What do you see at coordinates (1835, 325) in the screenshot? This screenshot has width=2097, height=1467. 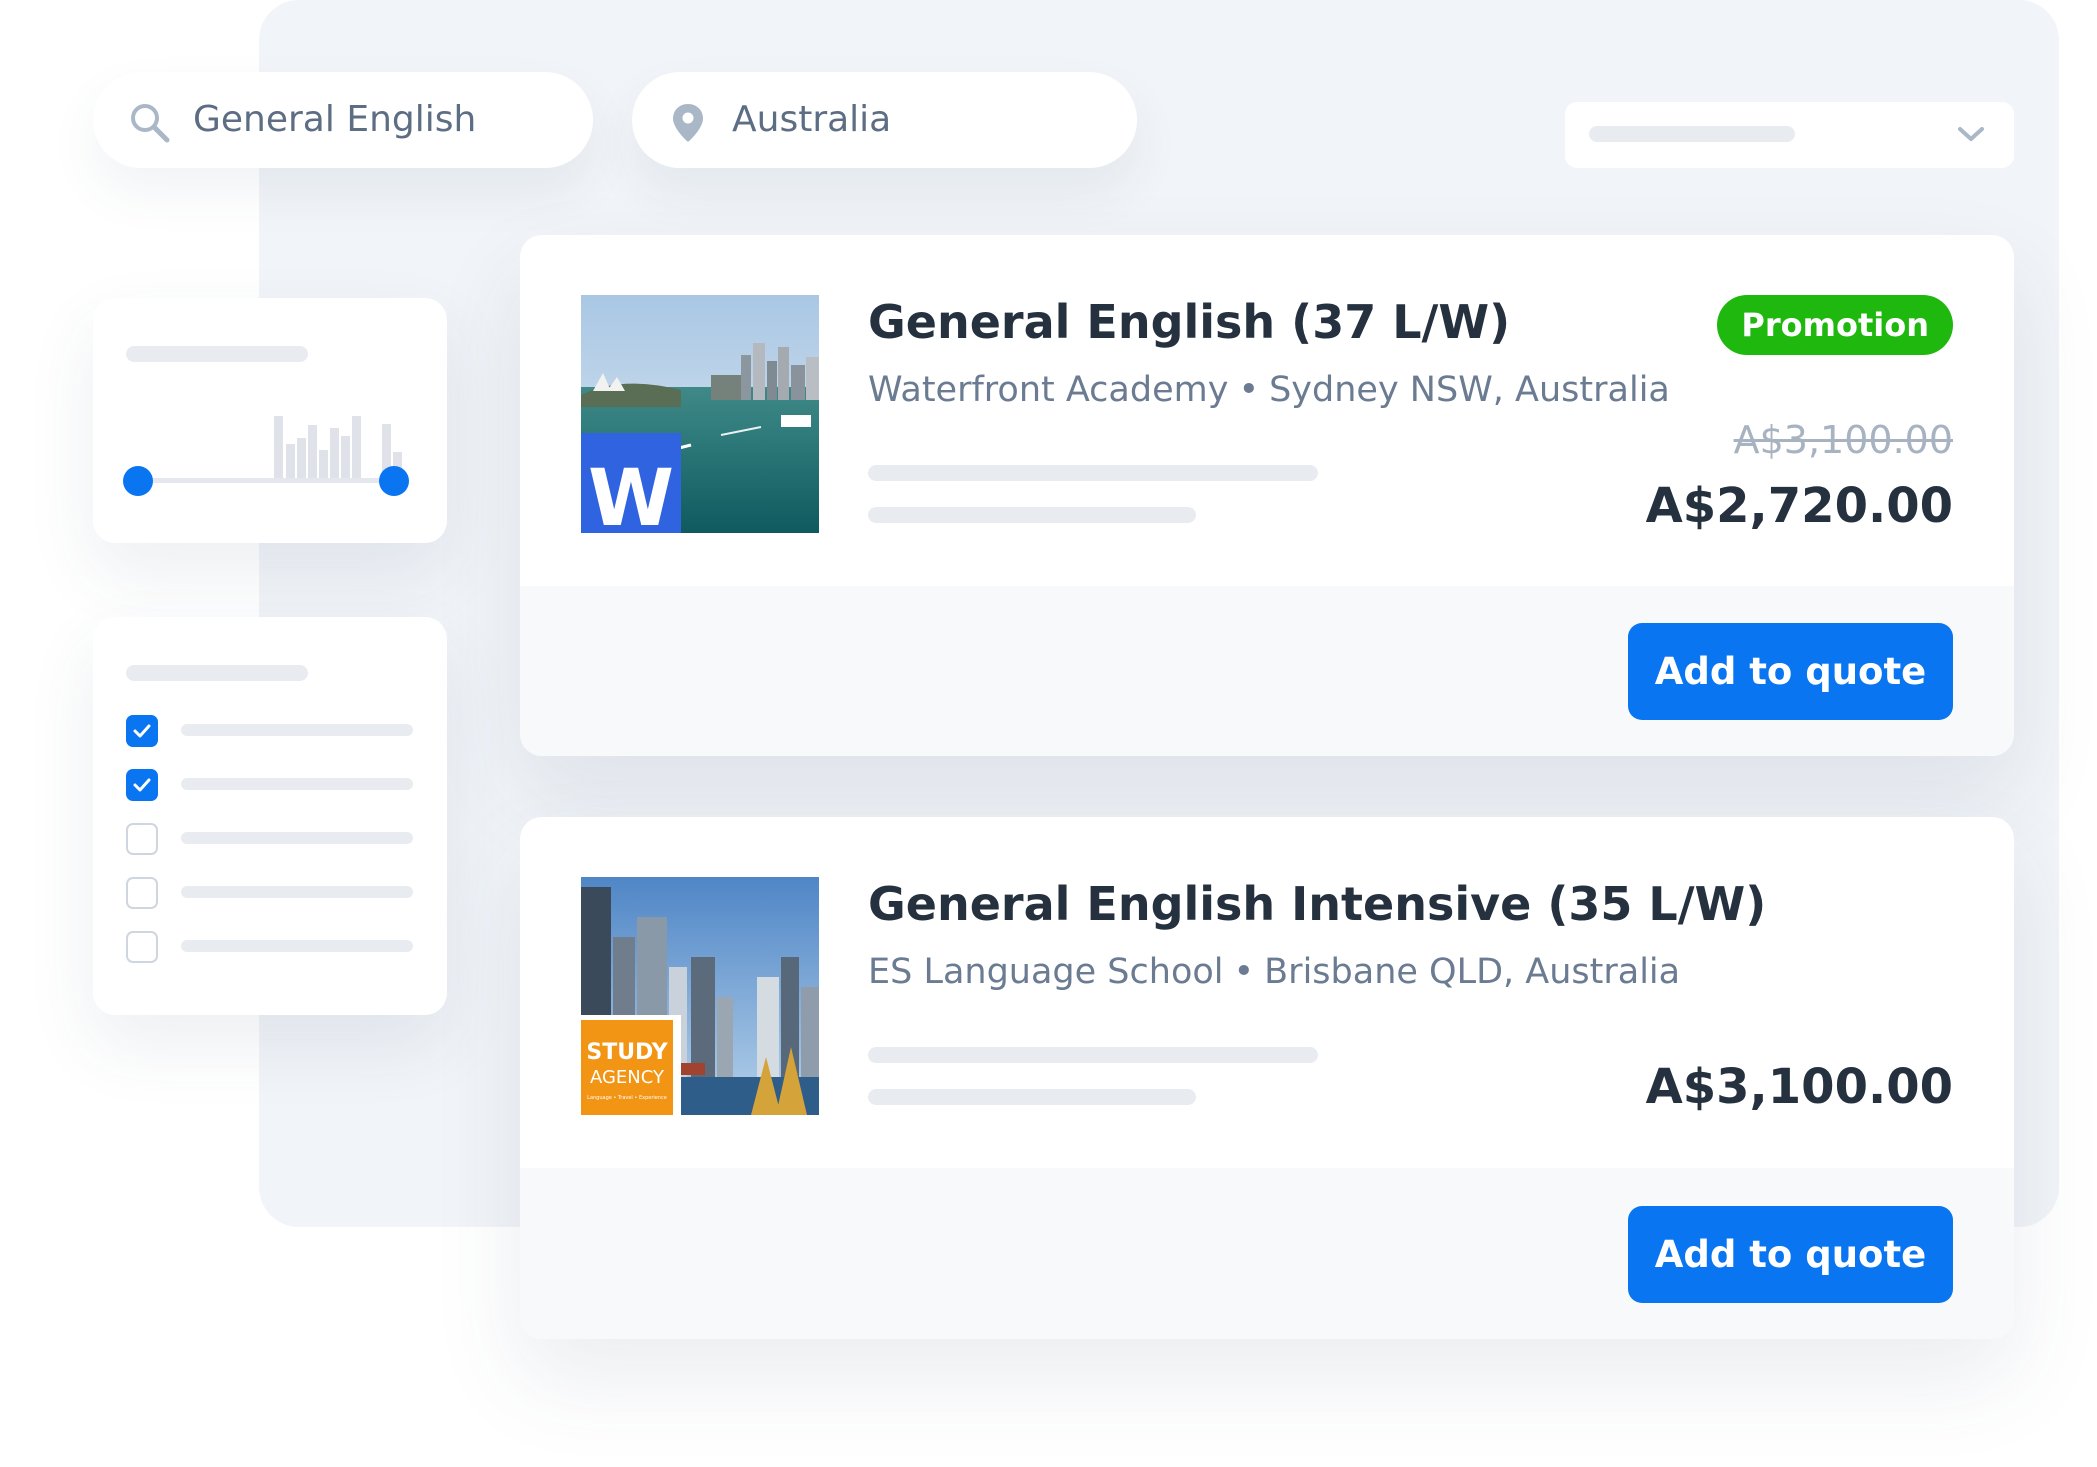 I see `promotion-badge: Promotion` at bounding box center [1835, 325].